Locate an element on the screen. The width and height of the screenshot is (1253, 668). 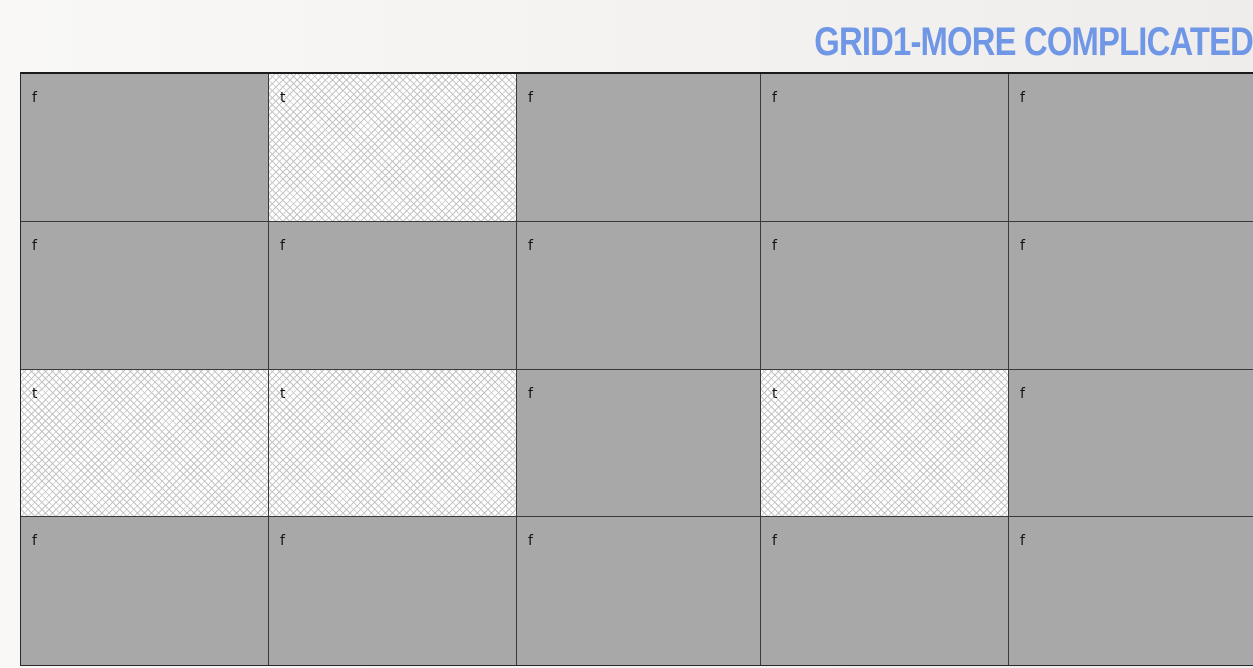
page-title: GRID1-MORE COMPLICATED is located at coordinates (1033, 42).